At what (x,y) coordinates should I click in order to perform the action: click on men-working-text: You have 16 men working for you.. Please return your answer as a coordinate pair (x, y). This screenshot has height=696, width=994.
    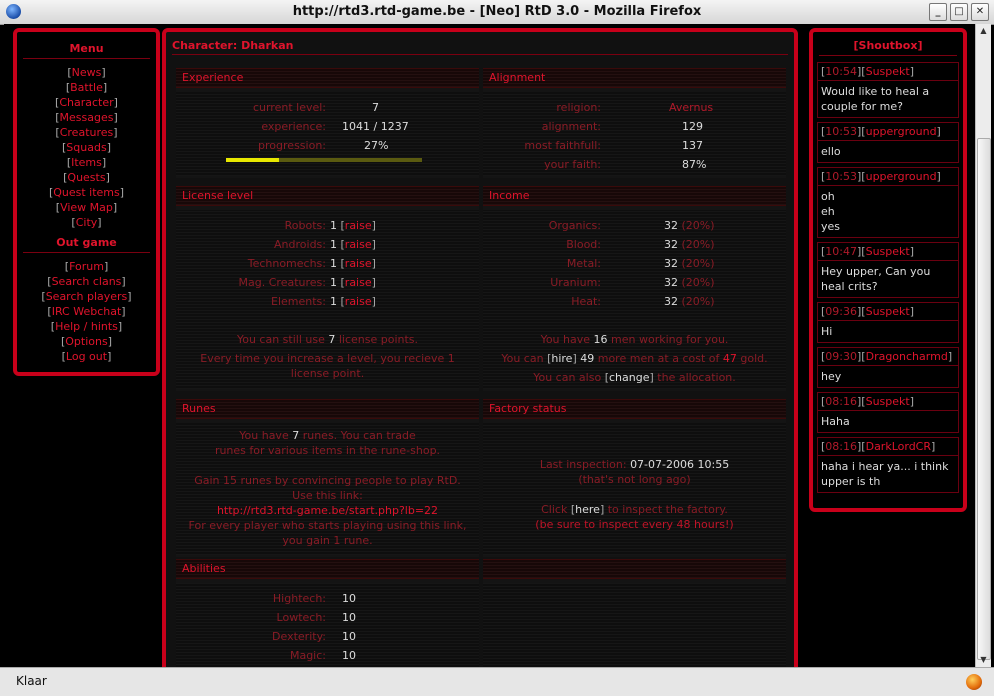
    Looking at the image, I should click on (634, 339).